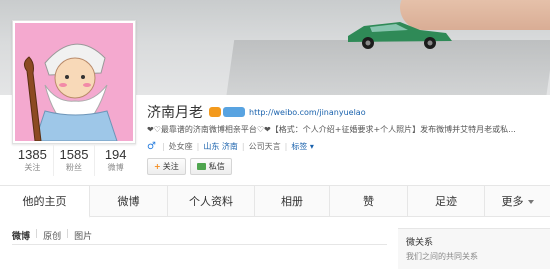 The height and width of the screenshot is (269, 550). I want to click on meta-category: 处女座, so click(180, 146).